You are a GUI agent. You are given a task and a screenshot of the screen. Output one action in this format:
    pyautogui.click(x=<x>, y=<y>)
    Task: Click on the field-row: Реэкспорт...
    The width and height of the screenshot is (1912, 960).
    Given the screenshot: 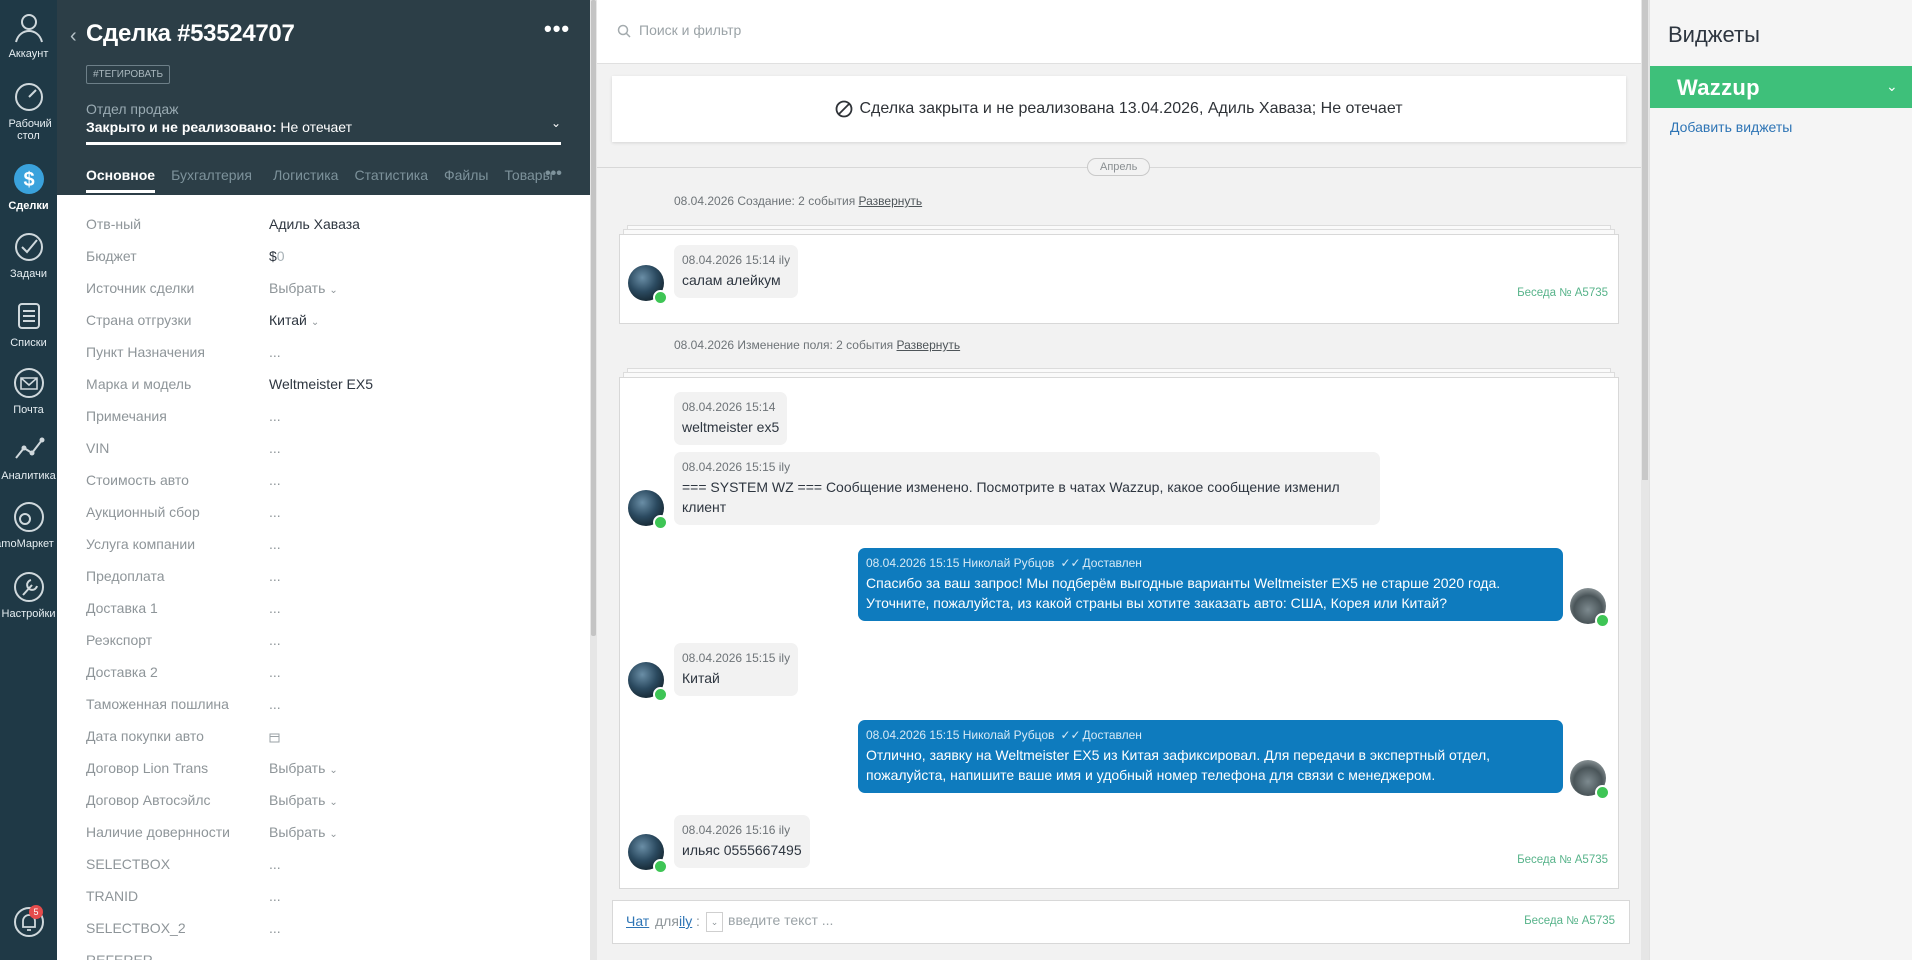 What is the action you would take?
    pyautogui.click(x=326, y=648)
    